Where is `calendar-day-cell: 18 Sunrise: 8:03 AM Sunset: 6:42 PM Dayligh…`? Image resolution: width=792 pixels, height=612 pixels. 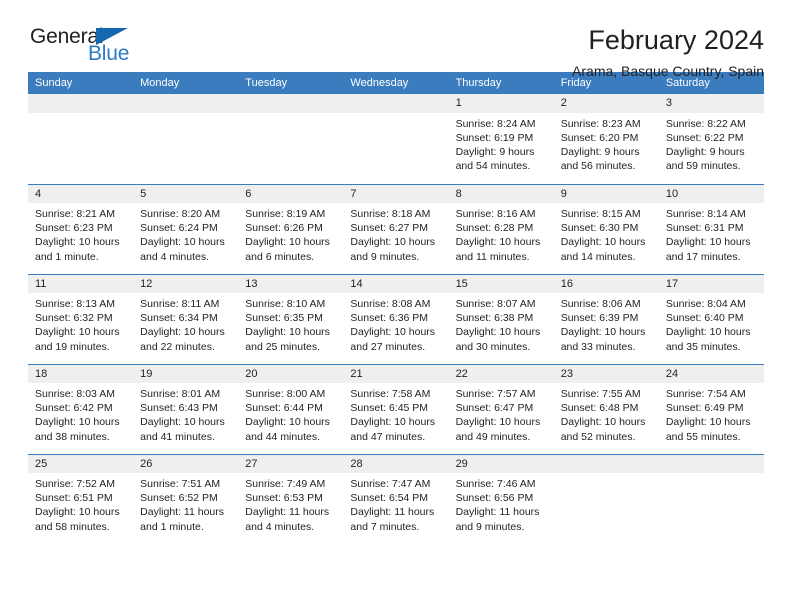 calendar-day-cell: 18 Sunrise: 8:03 AM Sunset: 6:42 PM Dayligh… is located at coordinates (81, 408).